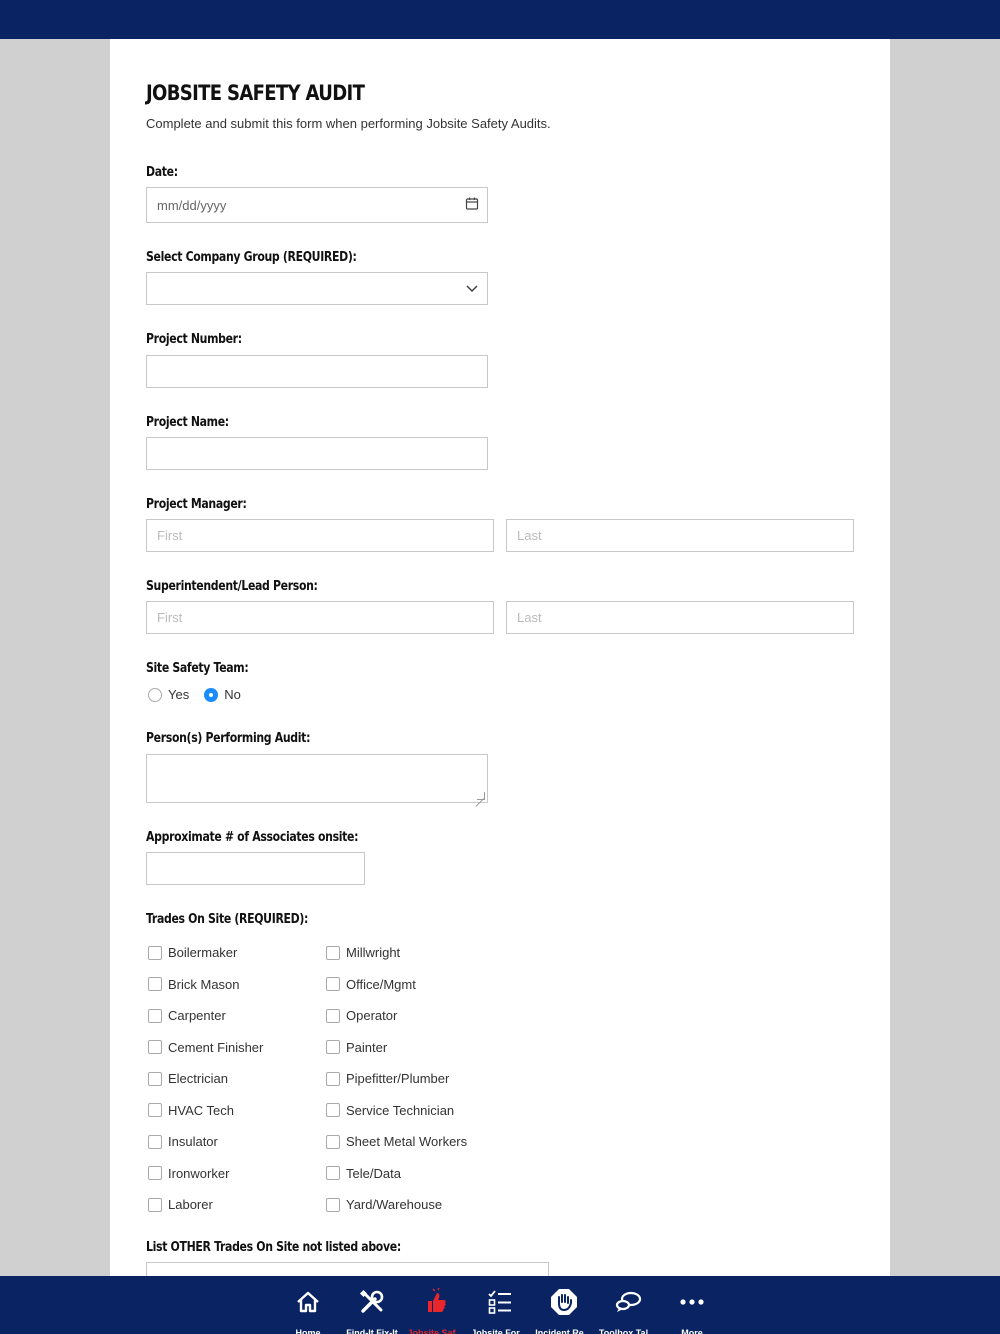 The height and width of the screenshot is (1334, 1000). What do you see at coordinates (481, 796) in the screenshot?
I see `resize-handle-icon` at bounding box center [481, 796].